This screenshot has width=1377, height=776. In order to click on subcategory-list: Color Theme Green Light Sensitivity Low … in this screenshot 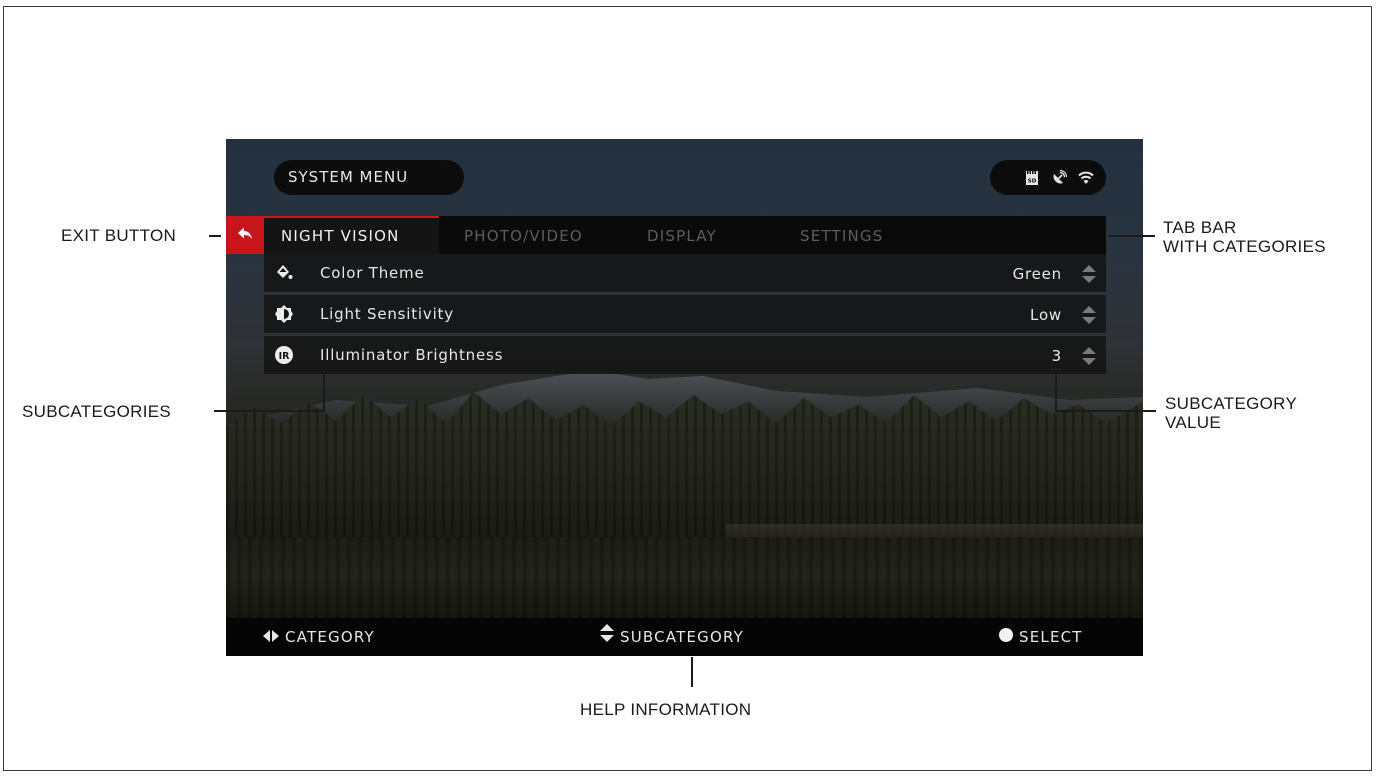, I will do `click(685, 315)`.